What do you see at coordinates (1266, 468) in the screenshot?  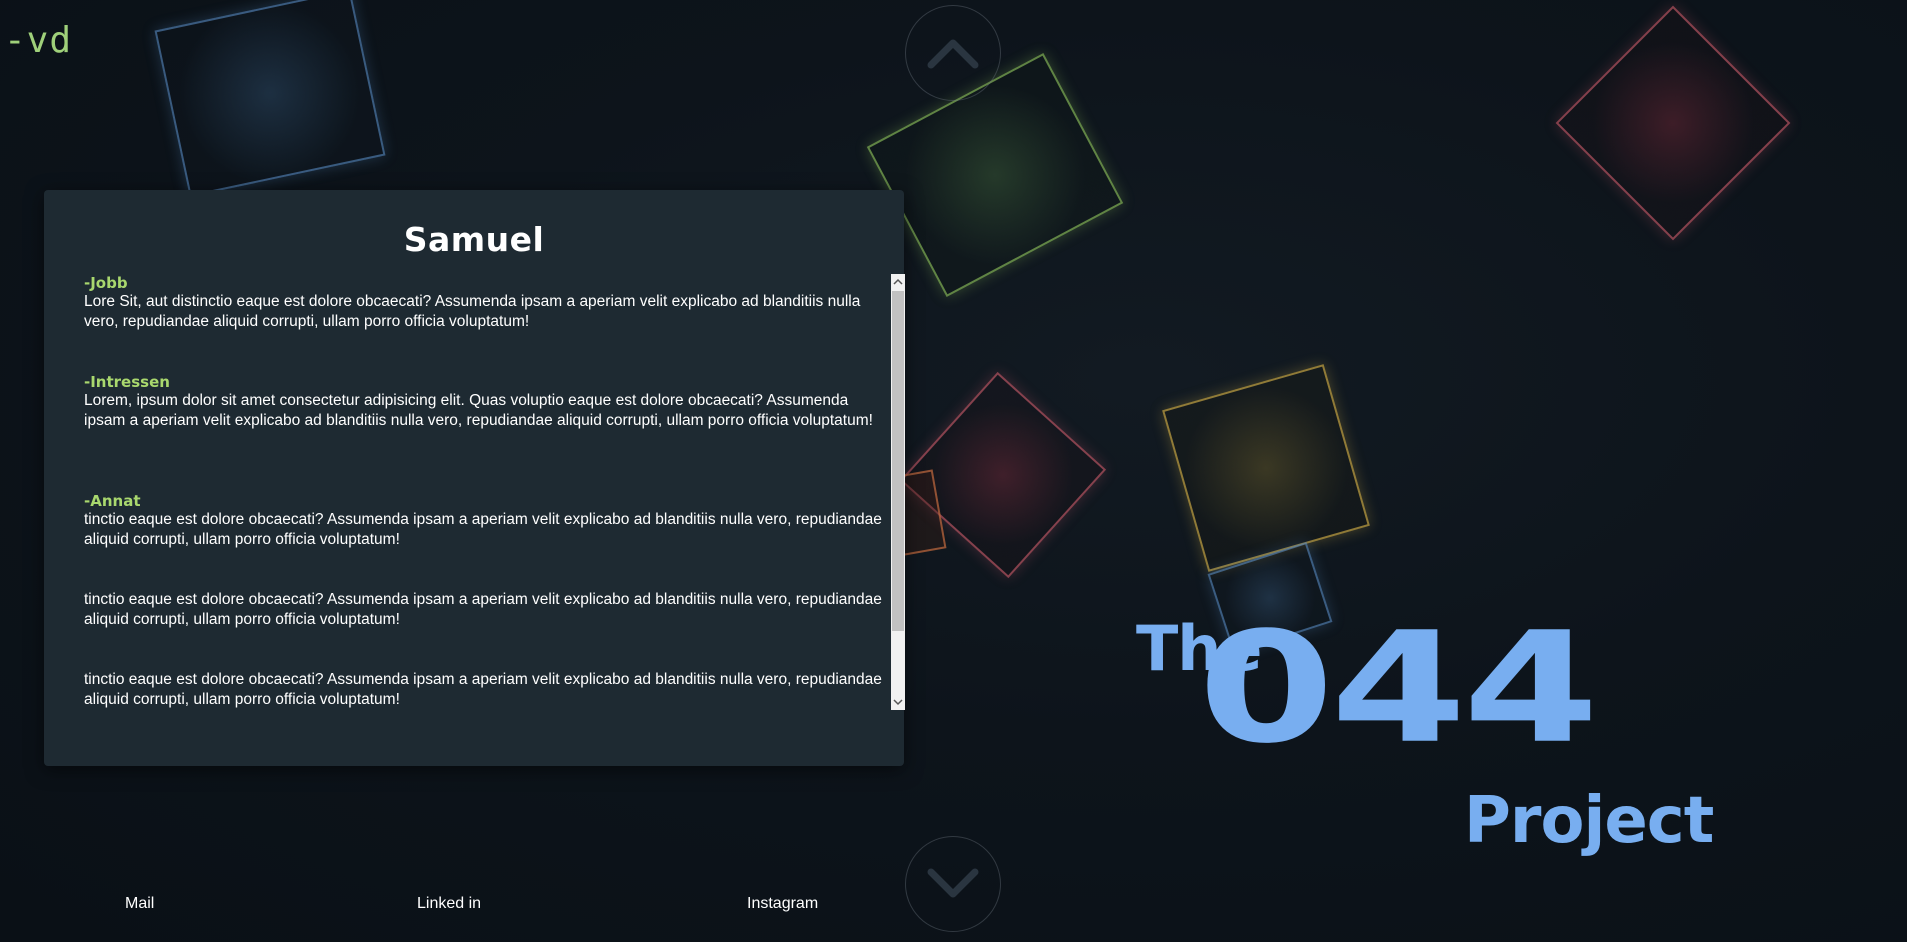 I see `decorative-square-gold` at bounding box center [1266, 468].